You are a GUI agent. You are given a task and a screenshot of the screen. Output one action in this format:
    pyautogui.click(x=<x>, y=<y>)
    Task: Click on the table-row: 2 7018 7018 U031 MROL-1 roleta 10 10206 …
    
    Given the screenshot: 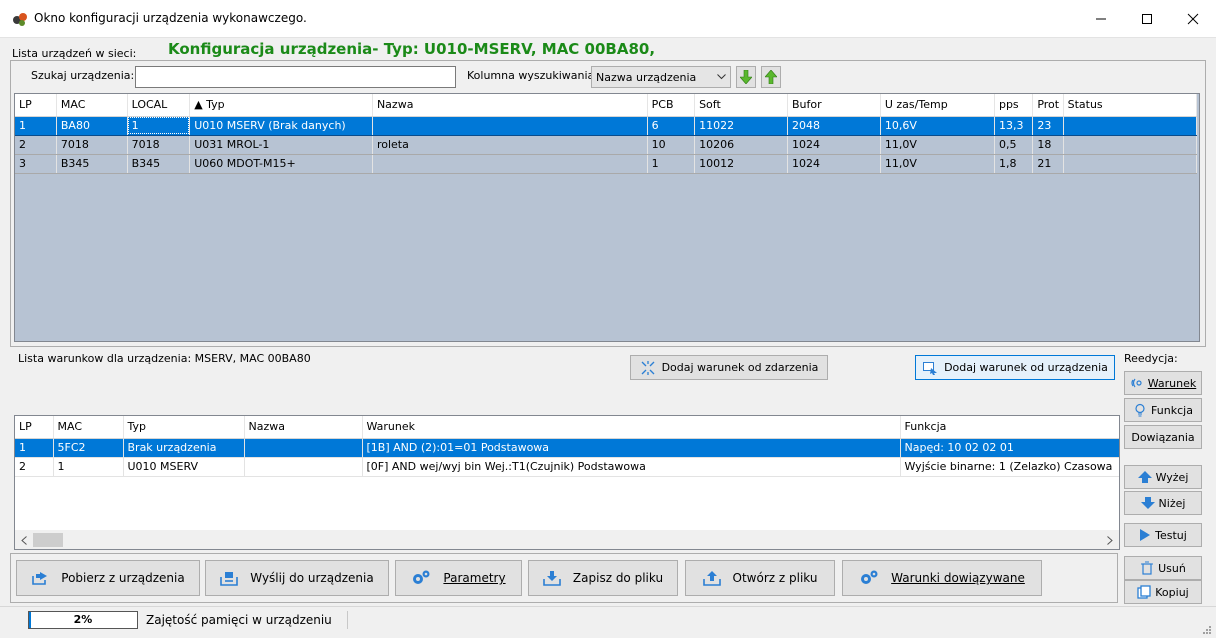 What is the action you would take?
    pyautogui.click(x=606, y=145)
    